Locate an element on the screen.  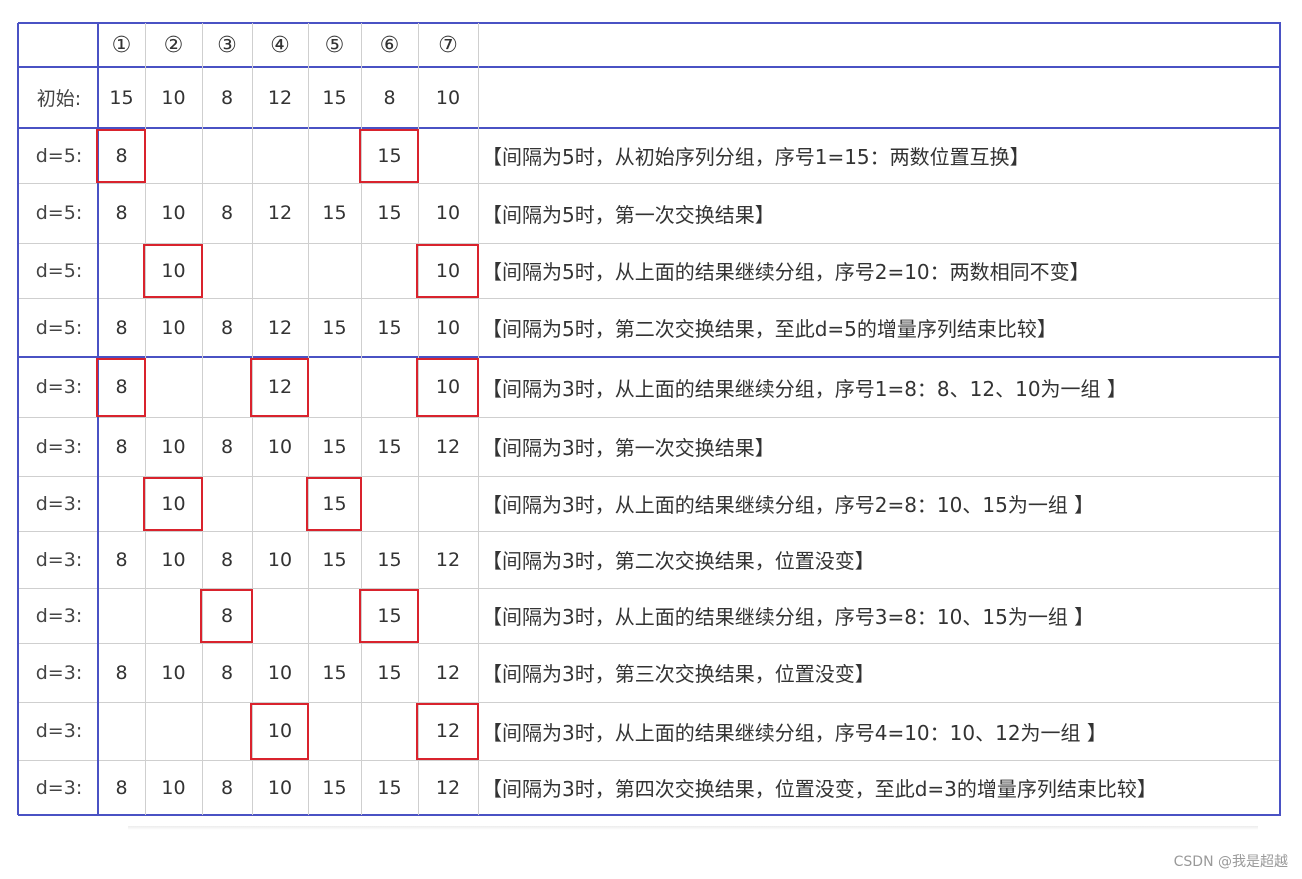
column-index-2: ② is located at coordinates (173, 45).